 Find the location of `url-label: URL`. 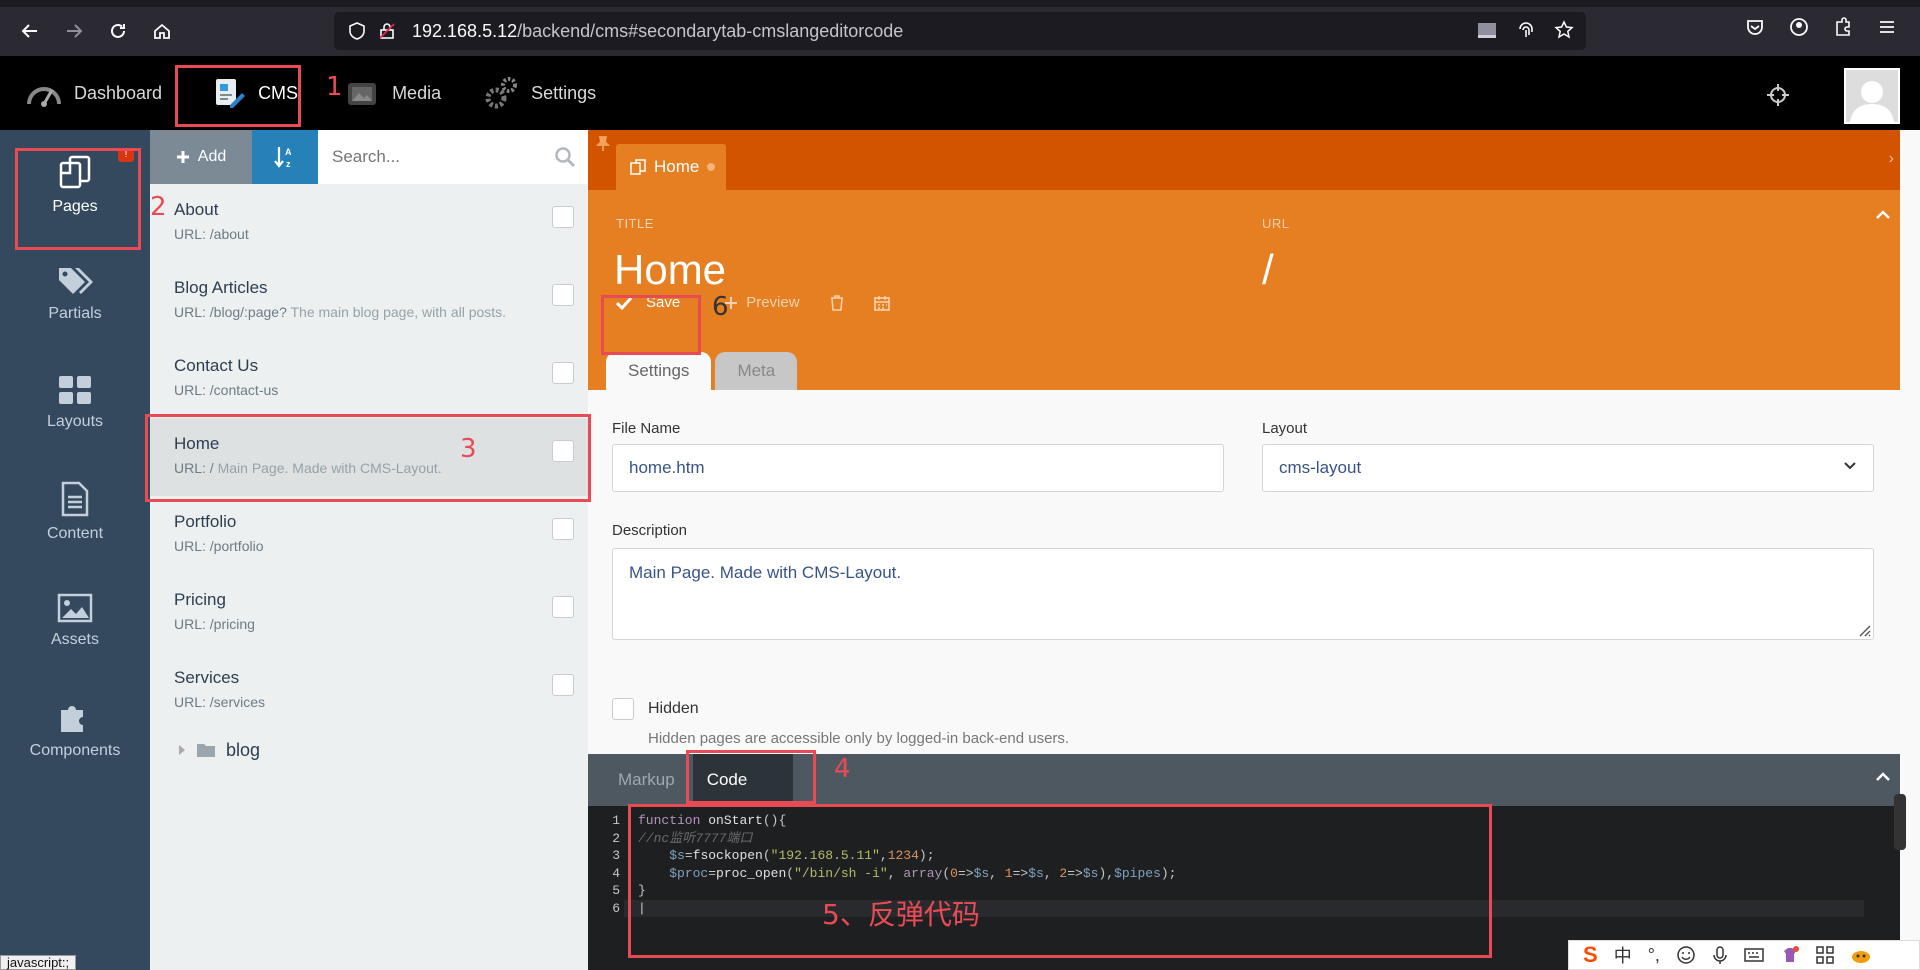

url-label: URL is located at coordinates (1276, 223).